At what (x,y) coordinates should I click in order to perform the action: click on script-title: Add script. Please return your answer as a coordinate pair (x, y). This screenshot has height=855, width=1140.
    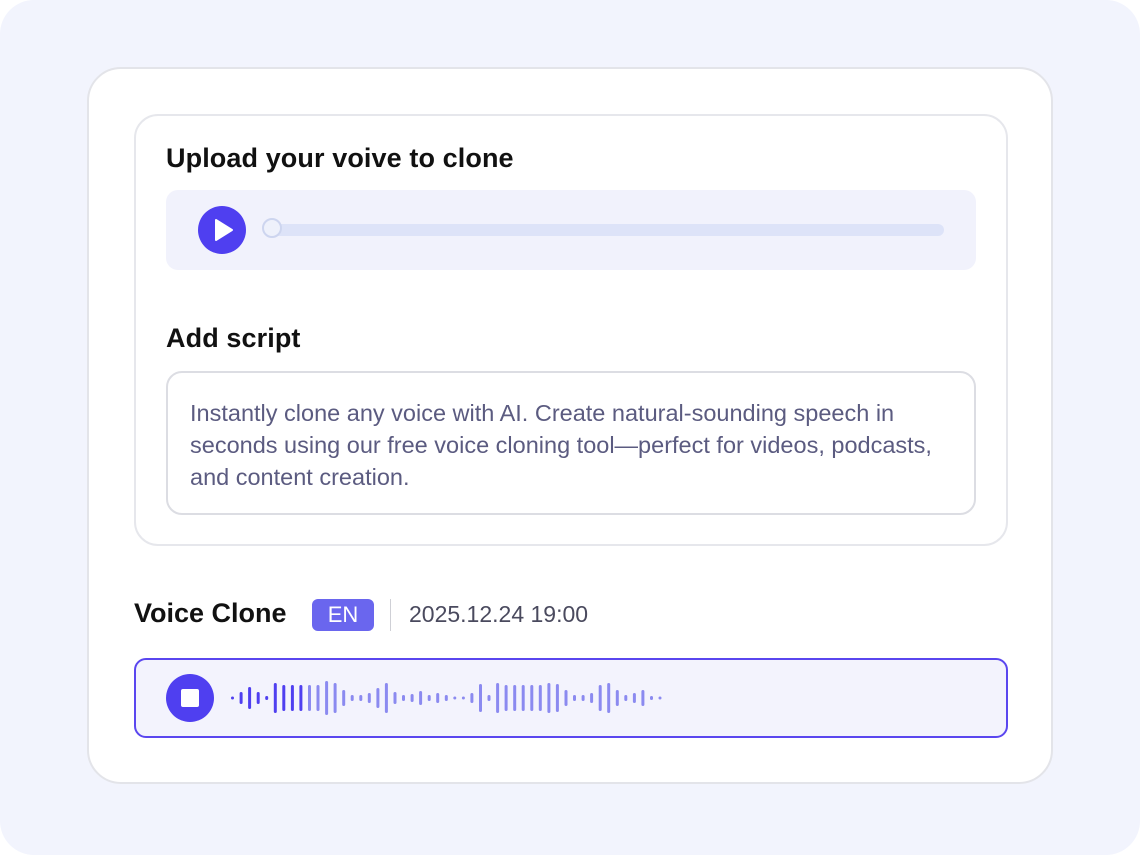
    Looking at the image, I should click on (233, 338).